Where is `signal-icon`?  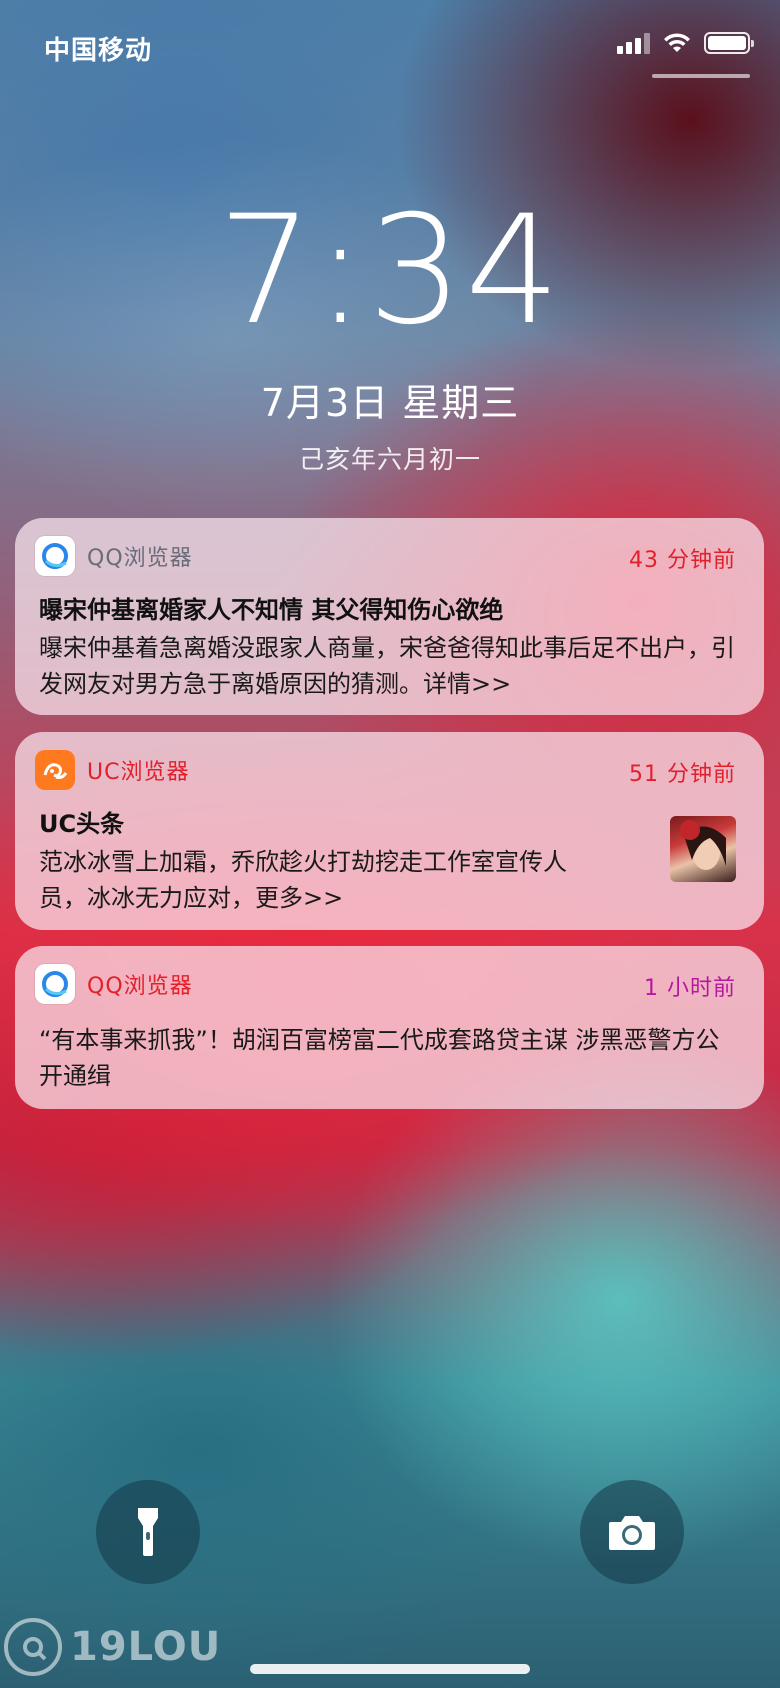 signal-icon is located at coordinates (633, 43).